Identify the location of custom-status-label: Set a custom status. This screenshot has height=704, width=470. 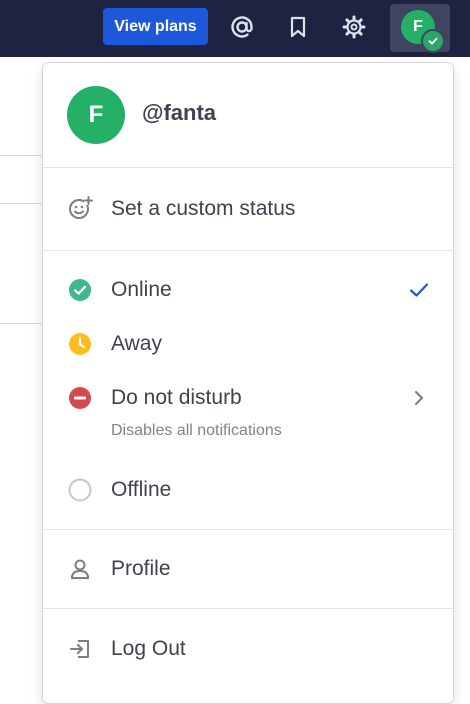
(203, 208).